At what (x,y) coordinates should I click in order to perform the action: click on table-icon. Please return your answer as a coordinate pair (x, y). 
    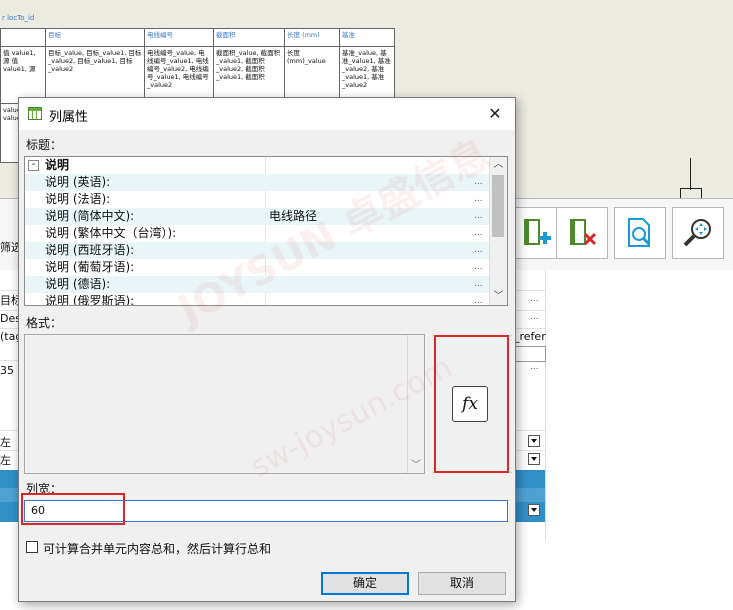
    Looking at the image, I should click on (35, 113).